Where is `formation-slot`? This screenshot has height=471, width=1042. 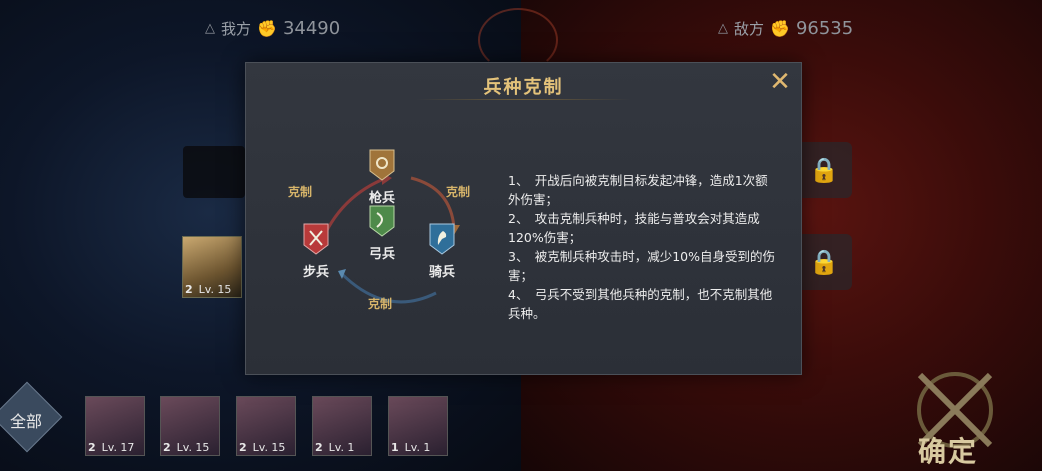 formation-slot is located at coordinates (214, 172).